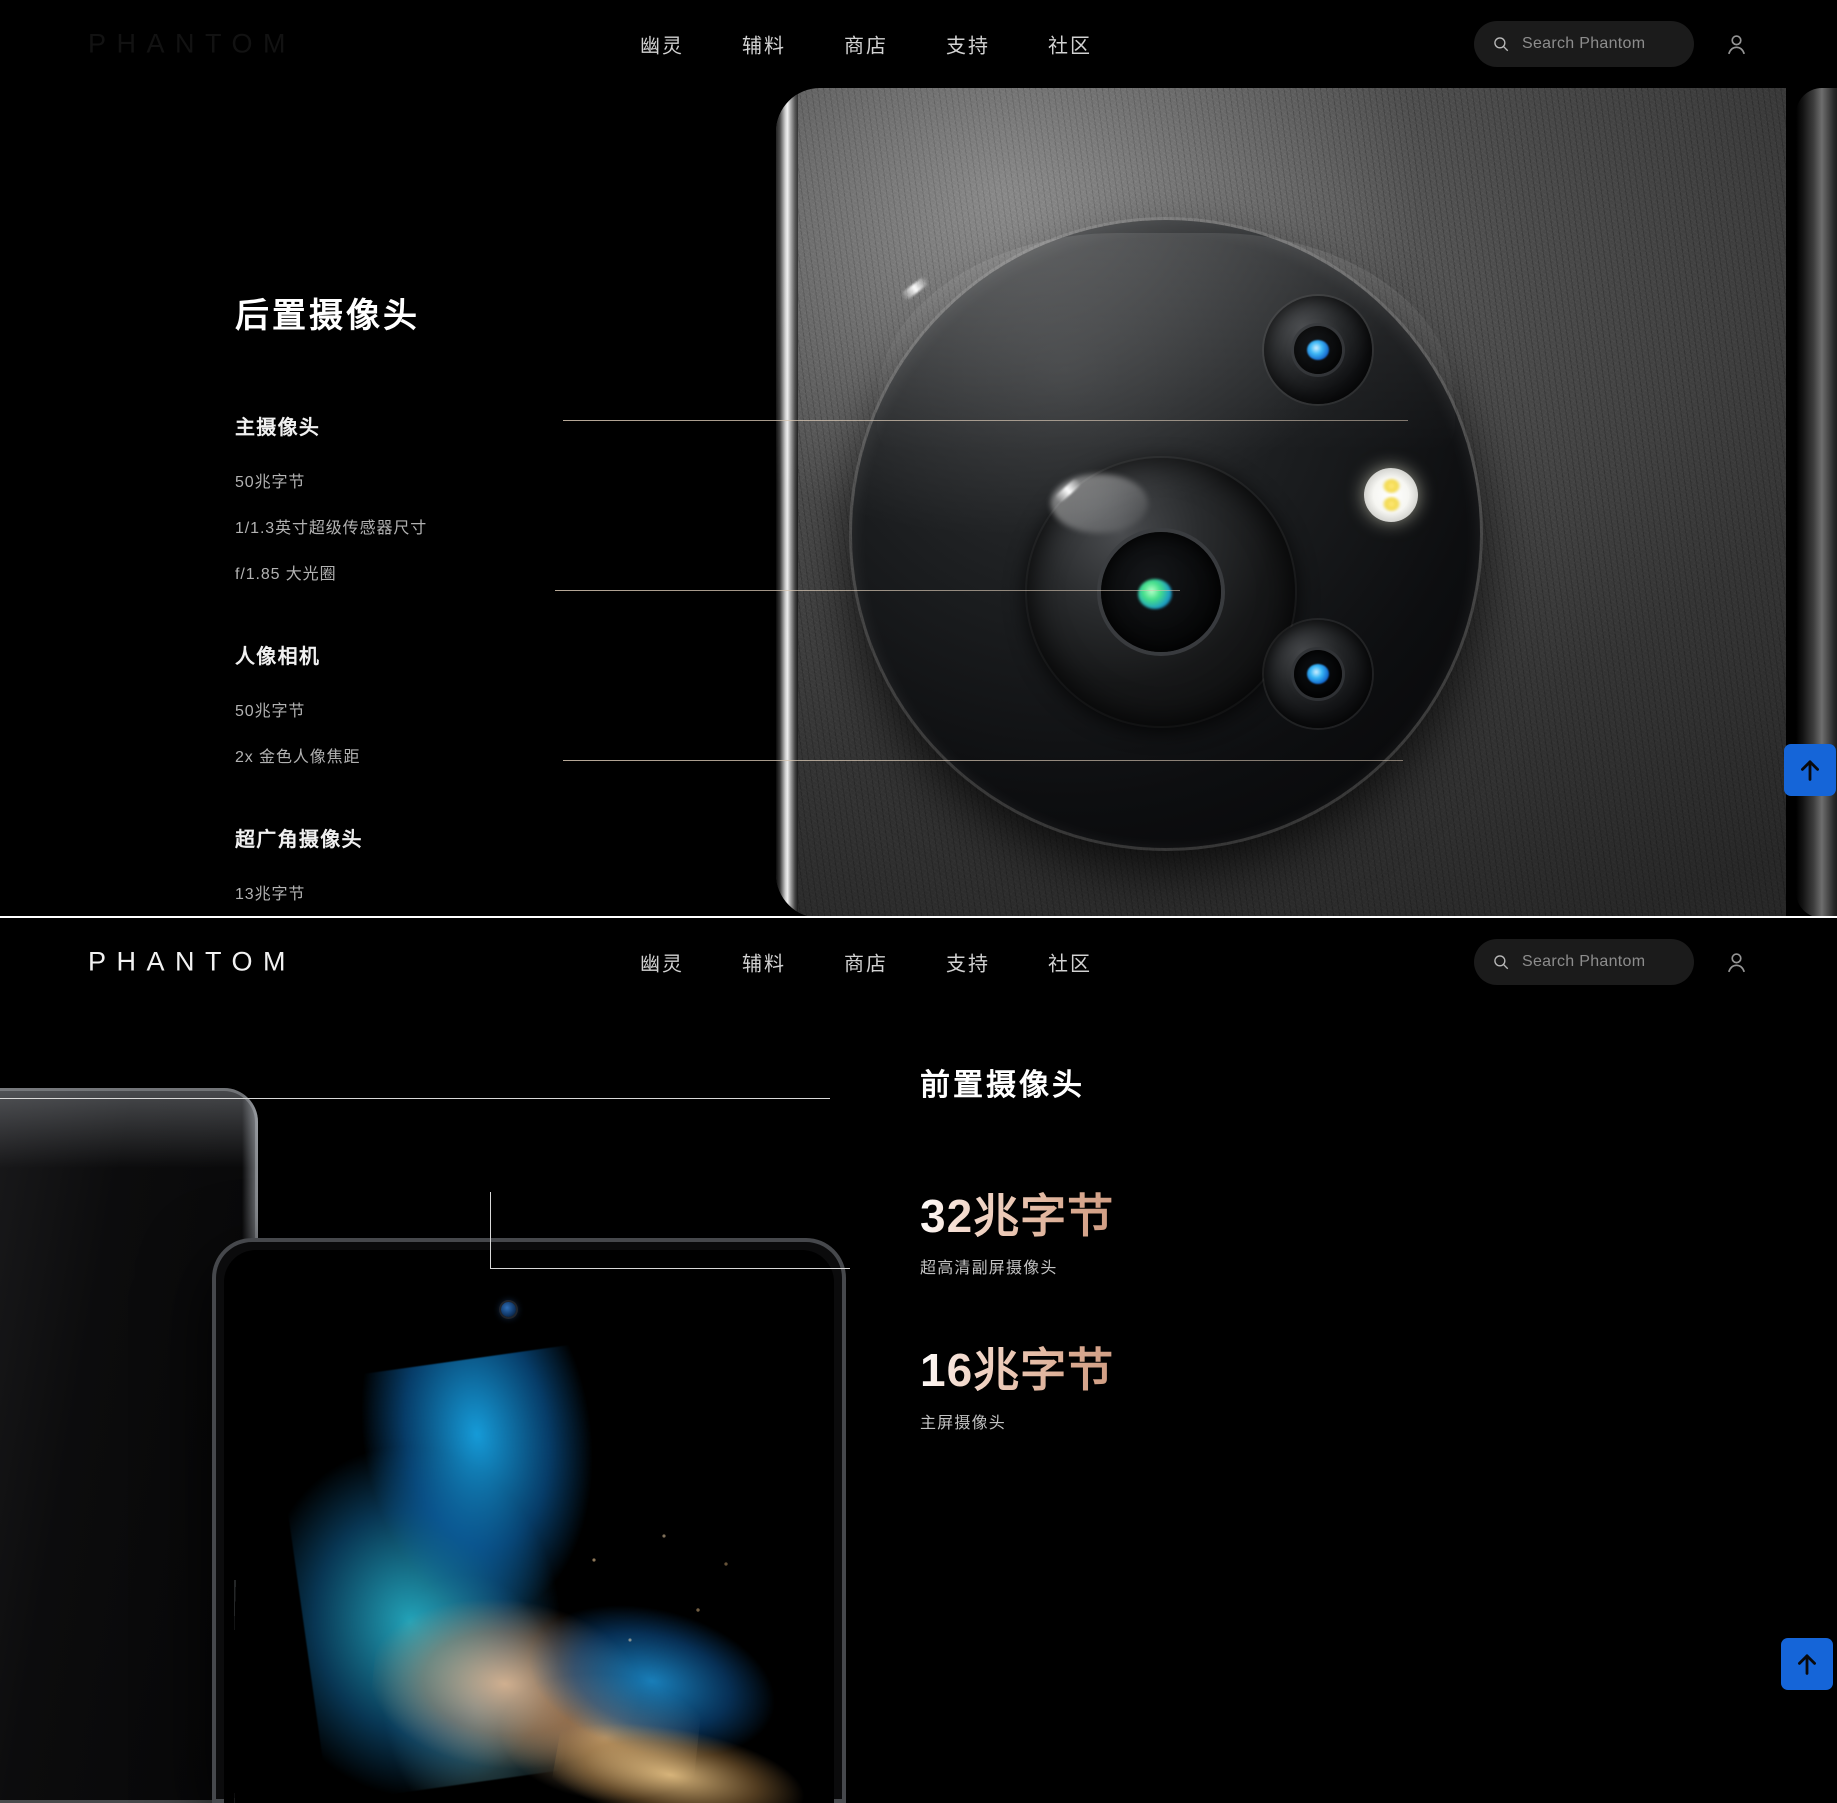 This screenshot has width=1837, height=1803. Describe the element at coordinates (299, 840) in the screenshot. I see `spec-heading: 超广角摄像头` at that location.